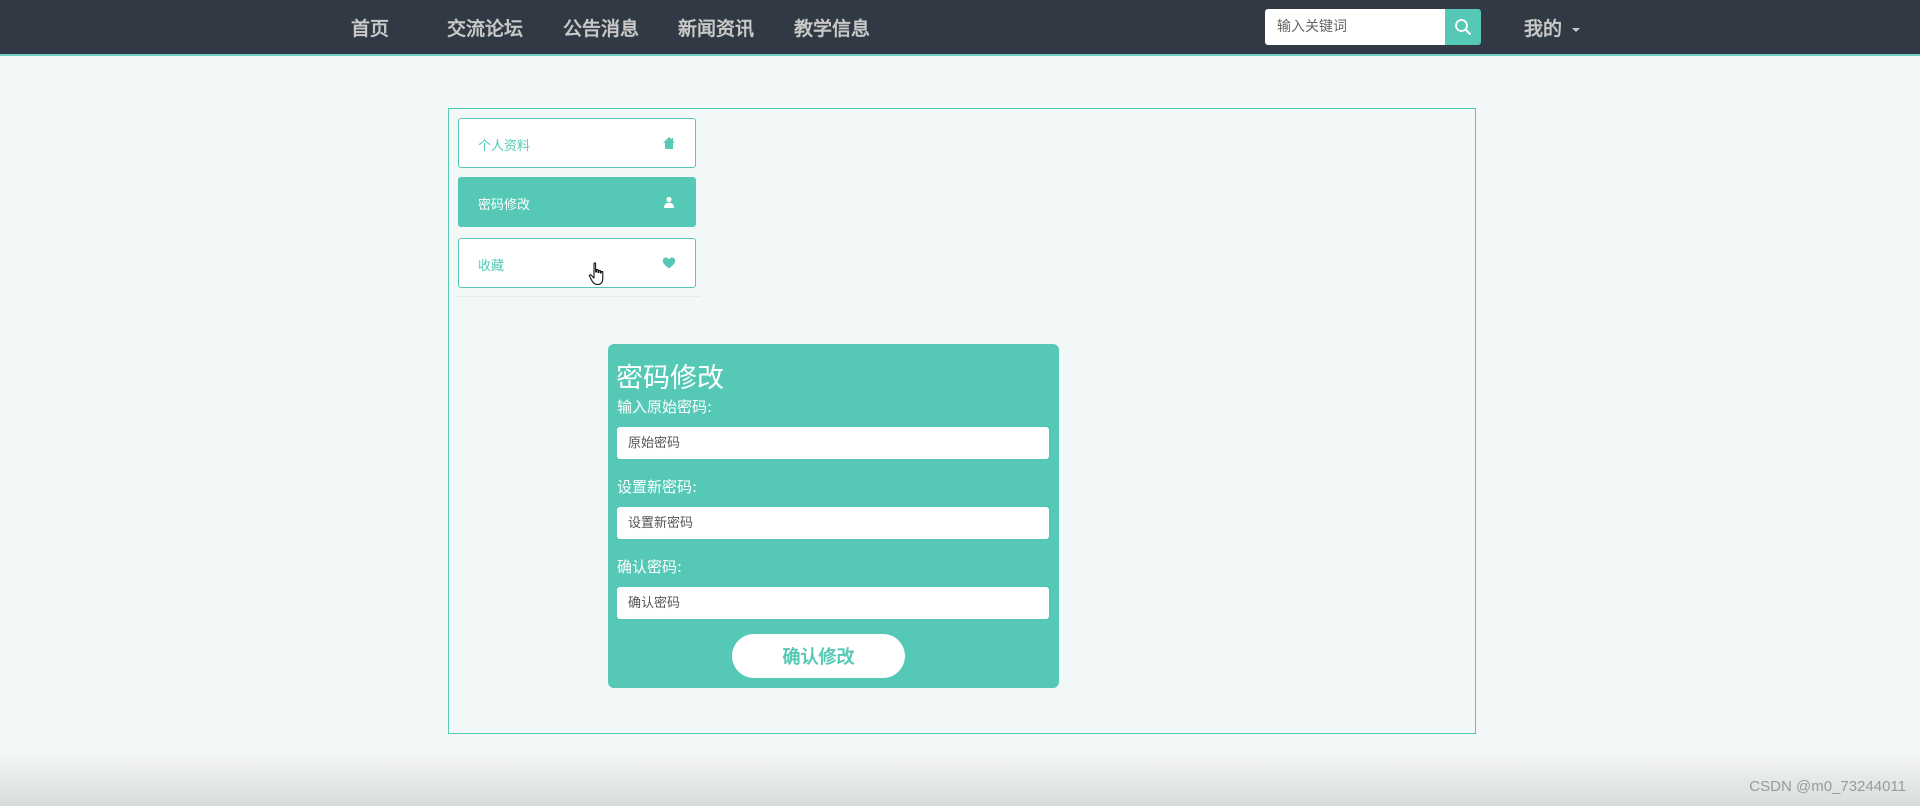 The image size is (1920, 806). Describe the element at coordinates (577, 263) in the screenshot. I see `sidebar-item-favorites: 收藏` at that location.